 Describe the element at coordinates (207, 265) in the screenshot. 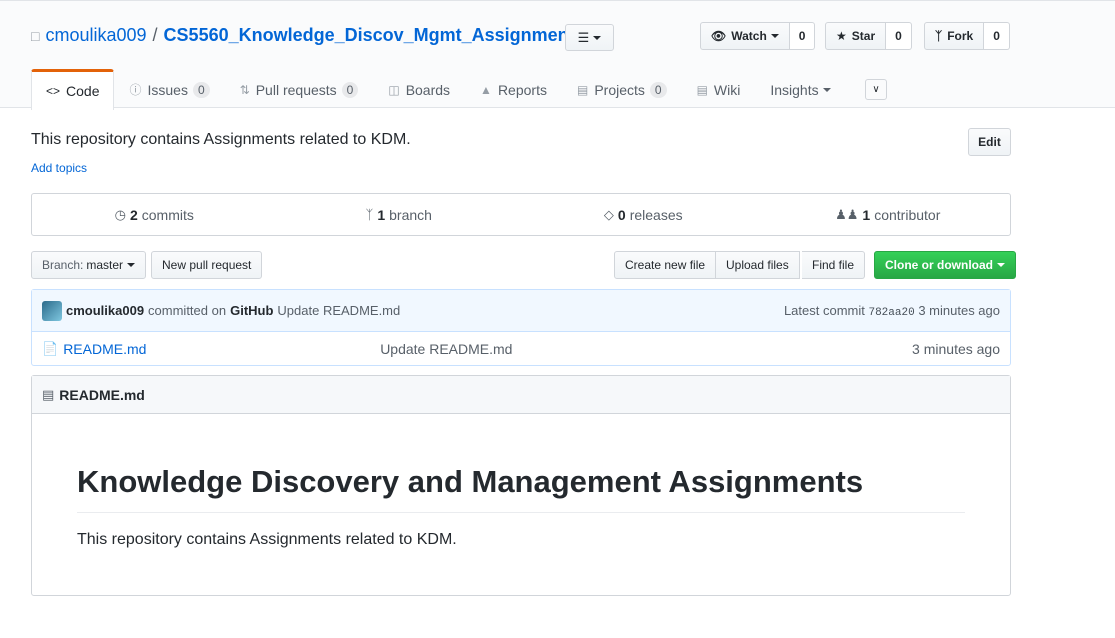

I see `new-pull-request-button: New pull request` at that location.